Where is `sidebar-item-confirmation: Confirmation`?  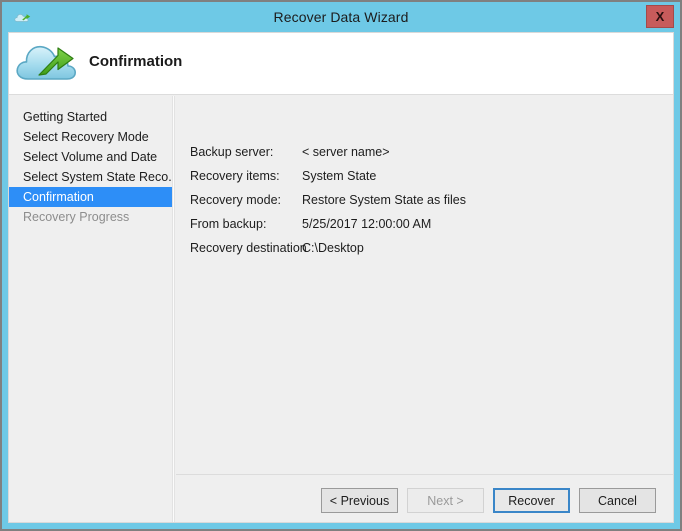 sidebar-item-confirmation: Confirmation is located at coordinates (90, 197).